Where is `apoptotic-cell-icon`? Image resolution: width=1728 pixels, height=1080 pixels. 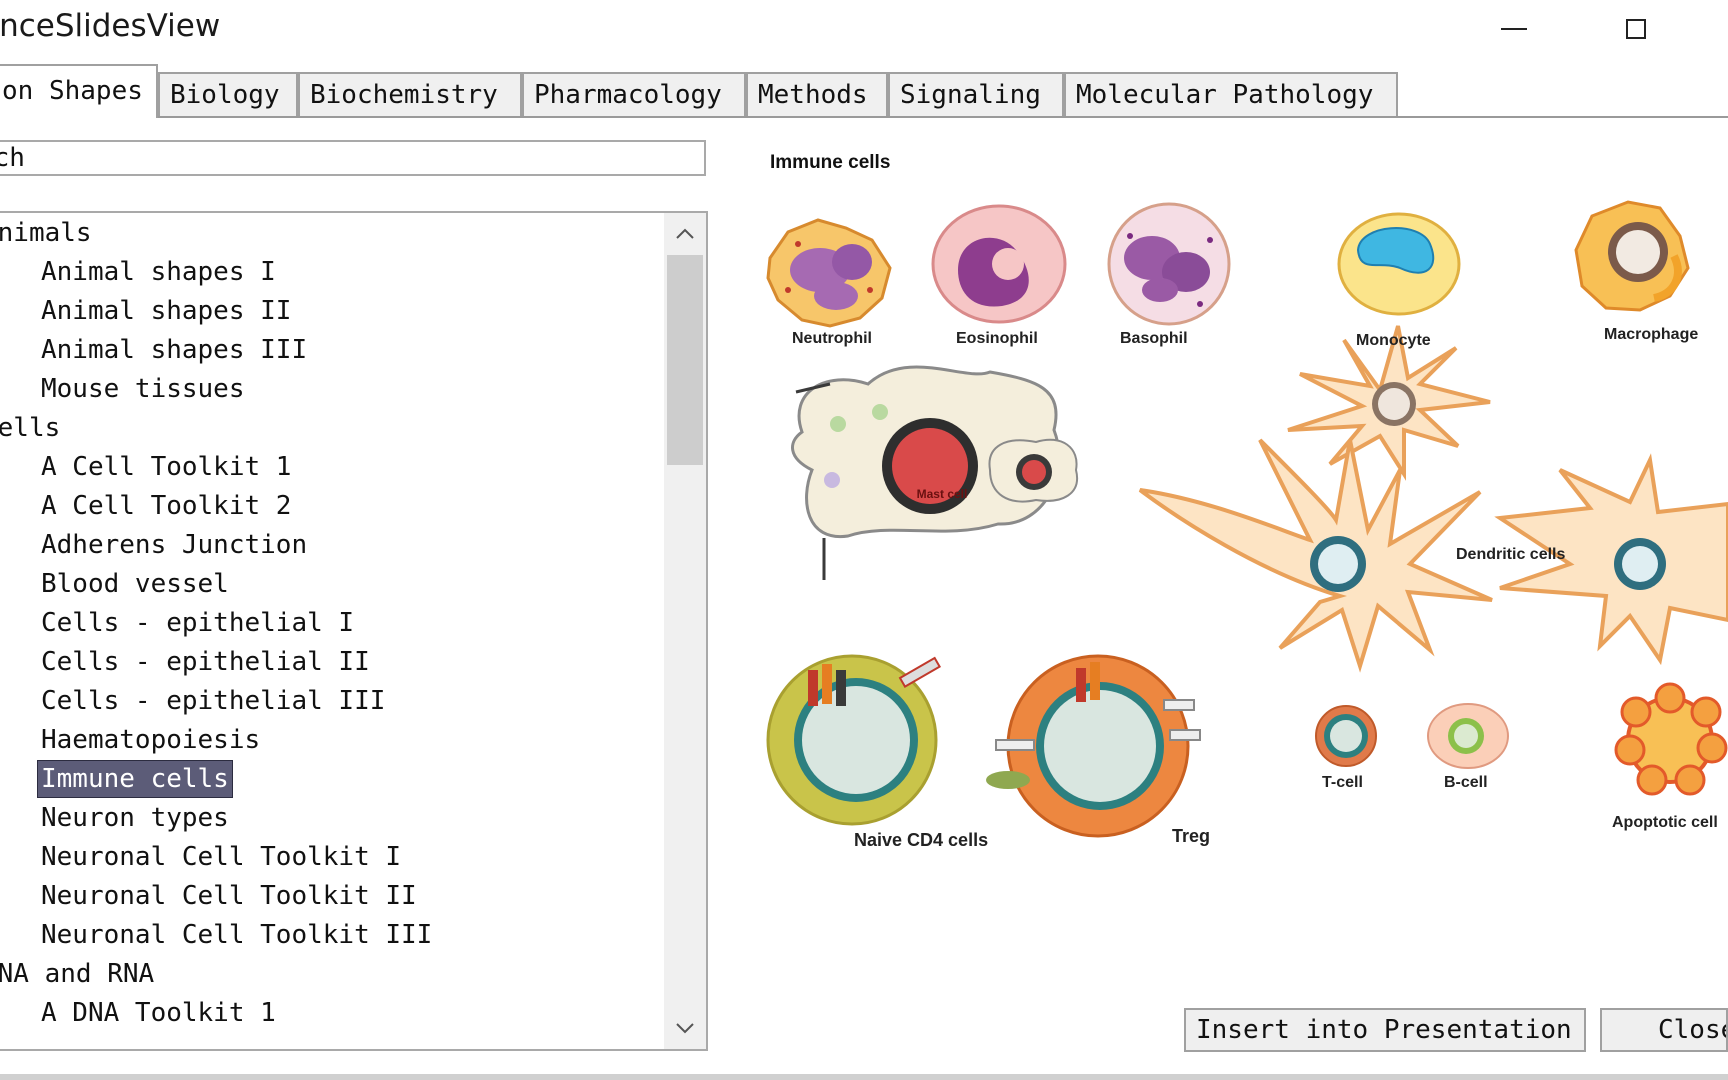 apoptotic-cell-icon is located at coordinates (1671, 739).